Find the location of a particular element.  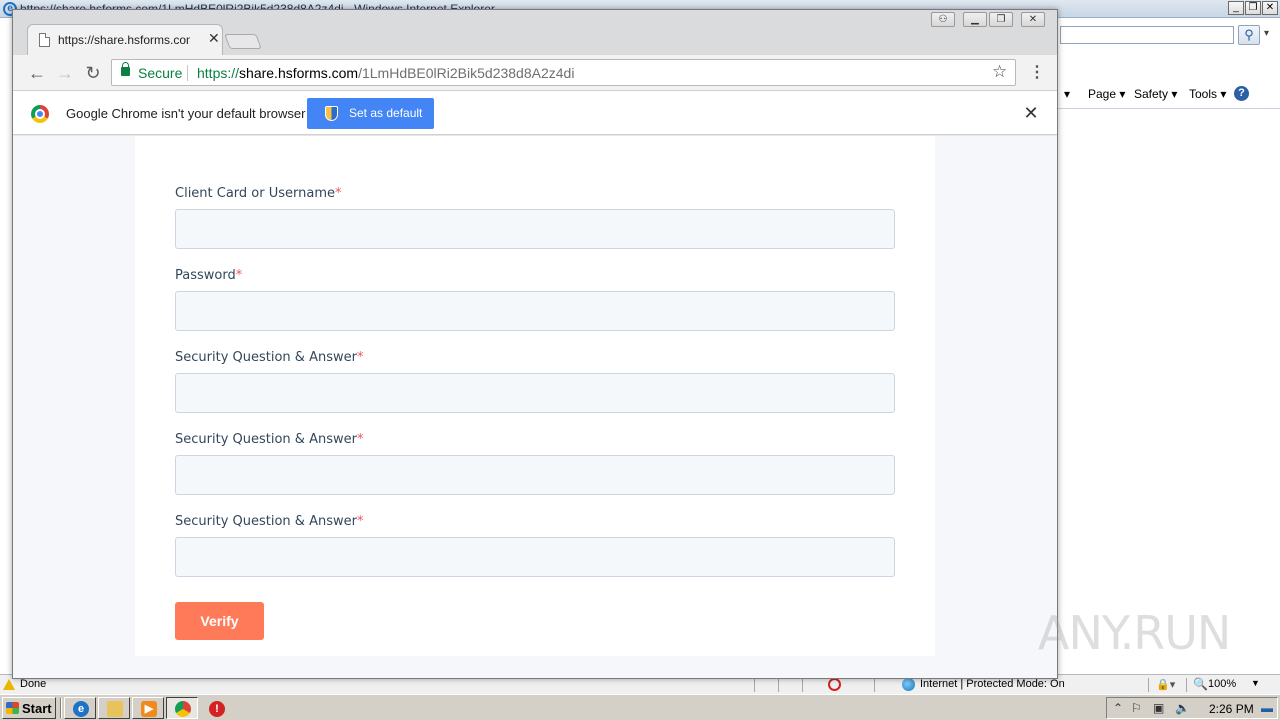

show-desktop-icon: ▬ is located at coordinates (1267, 708).